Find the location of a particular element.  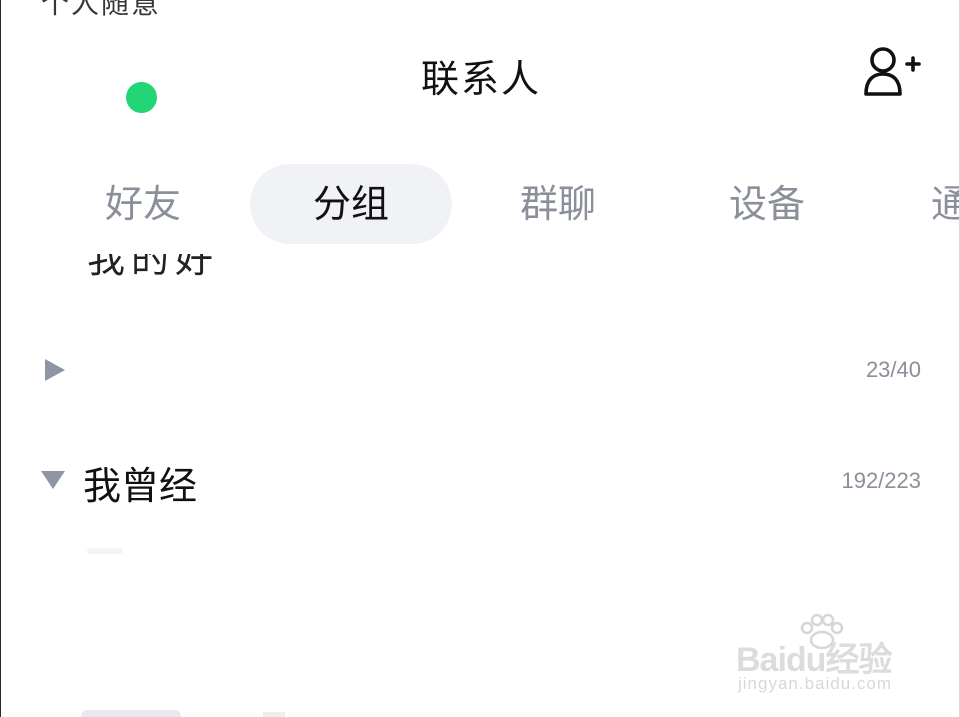

scrolled-group-label: 我的好友 is located at coordinates (153, 265).